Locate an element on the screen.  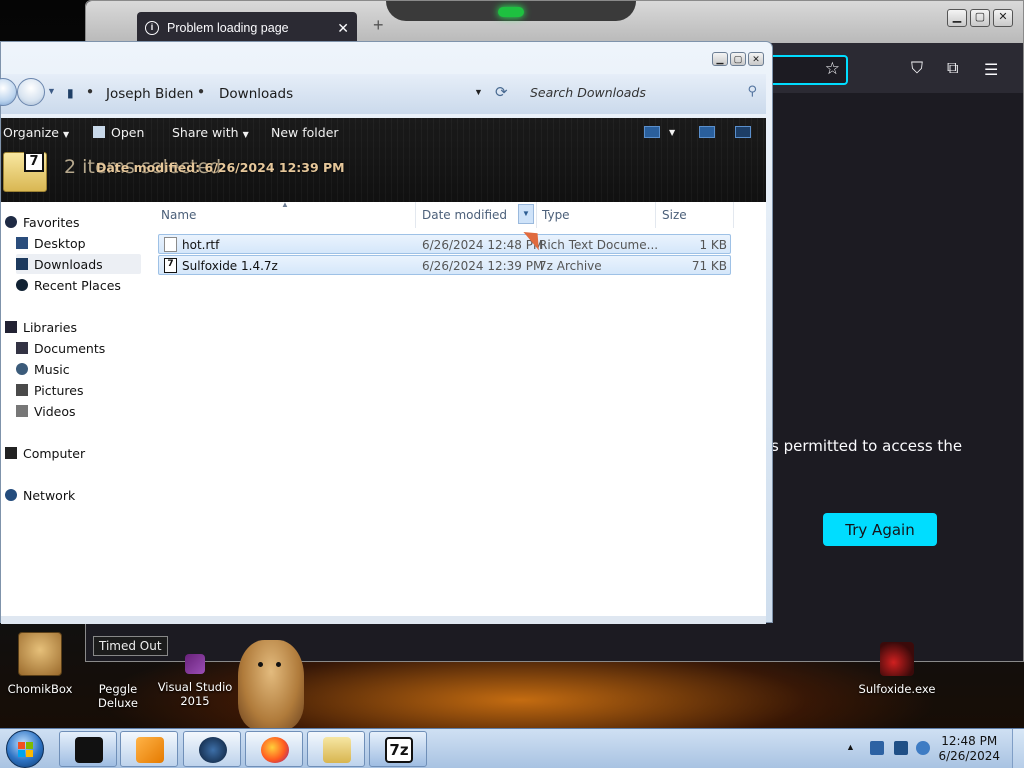
change-view-icon is located at coordinates (652, 132).